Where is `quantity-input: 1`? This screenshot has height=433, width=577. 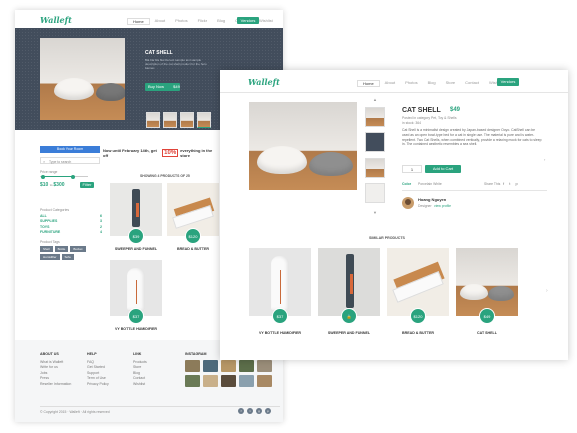
quantity-input: 1 is located at coordinates (412, 169).